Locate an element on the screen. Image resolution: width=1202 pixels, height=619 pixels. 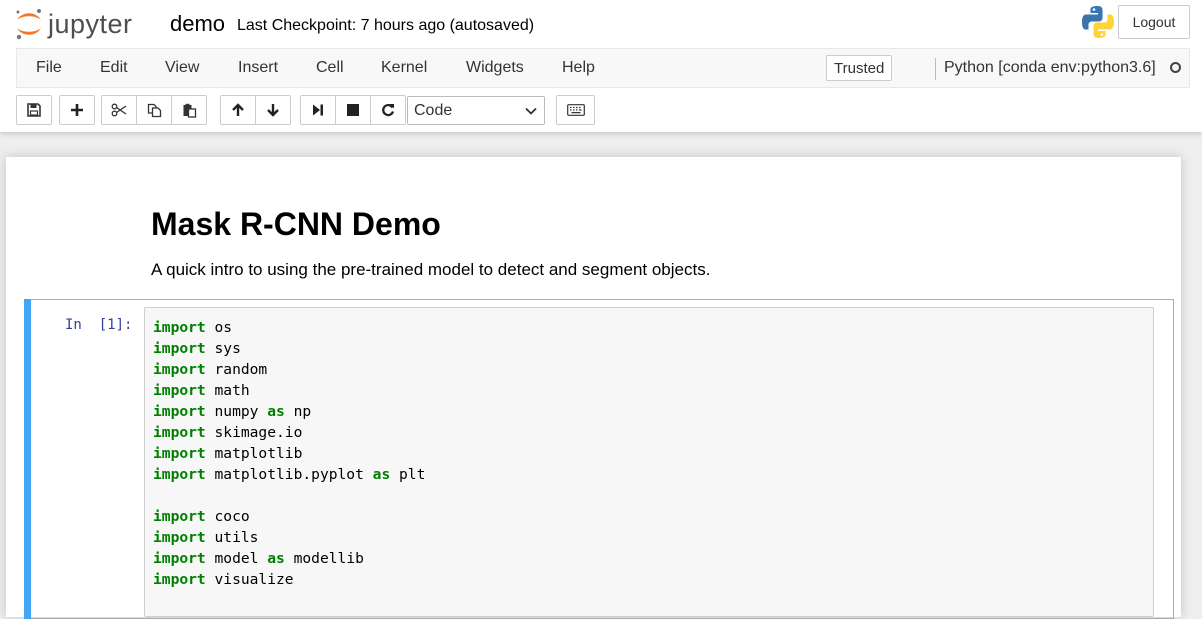
command-palette-button is located at coordinates (575, 110).